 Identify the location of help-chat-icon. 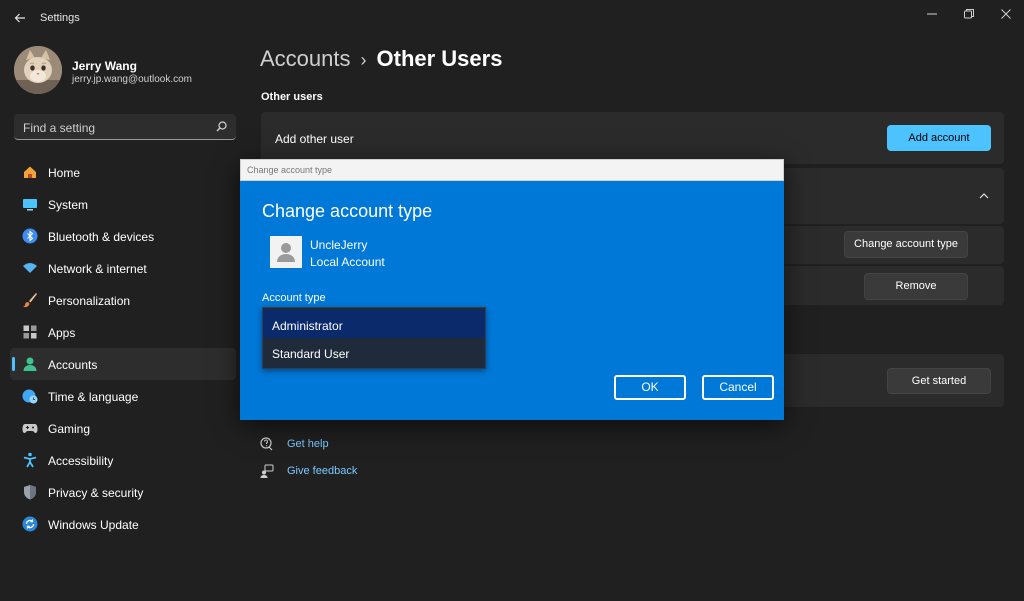
(268, 445).